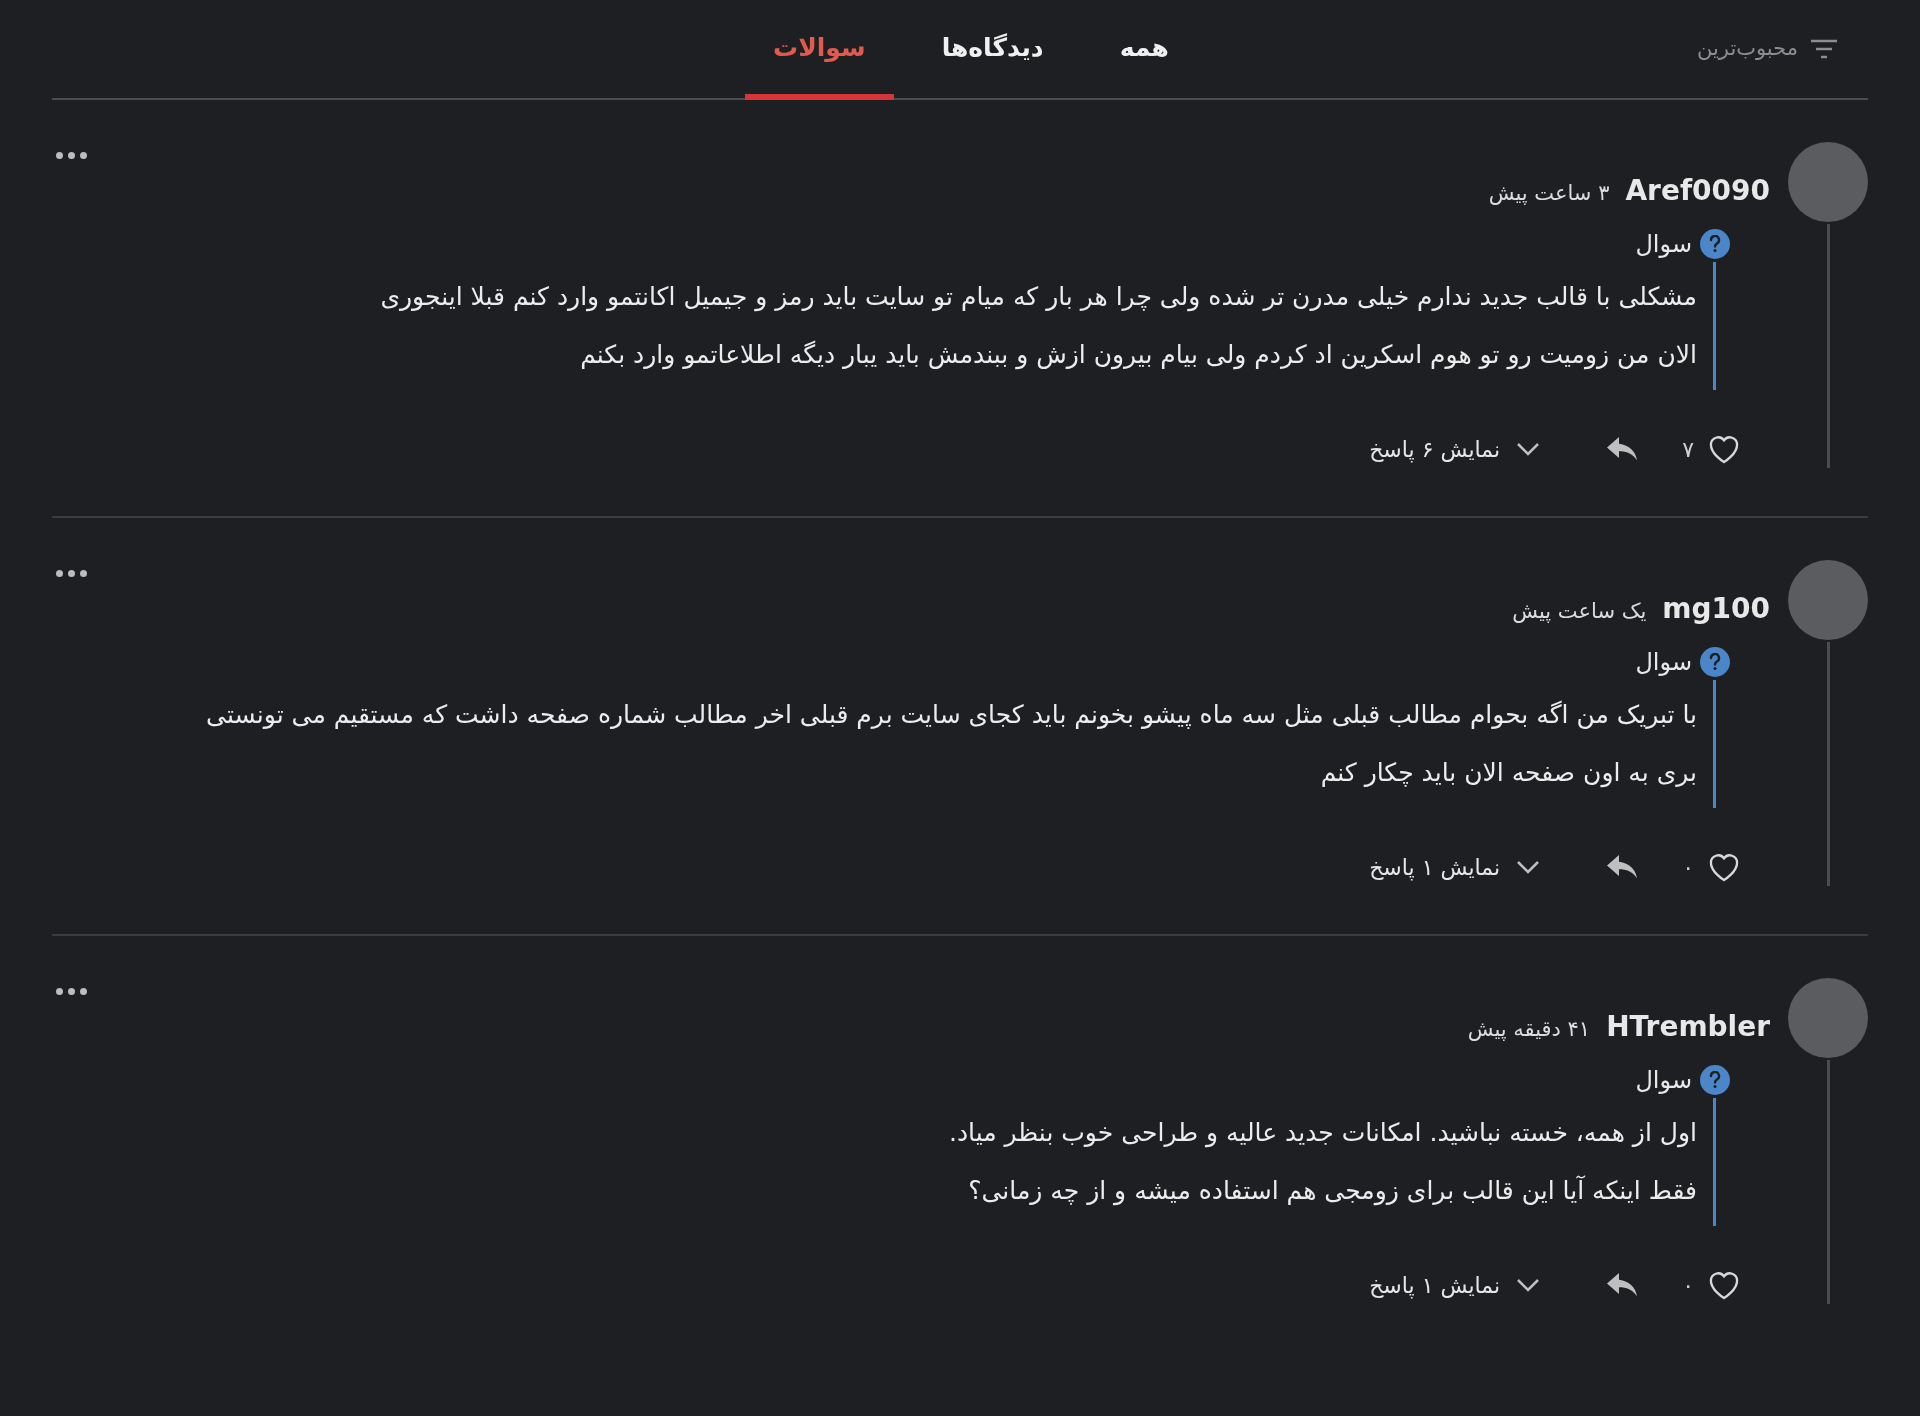 The width and height of the screenshot is (1920, 1416). I want to click on comment-text: الان من زومیت رو تو هوم اسکرین اد کردم ولی بیام بیرون ازش و ببندمش باید یبار دیگه اطلاعاتمو وارد بکنم, so click(1138, 355).